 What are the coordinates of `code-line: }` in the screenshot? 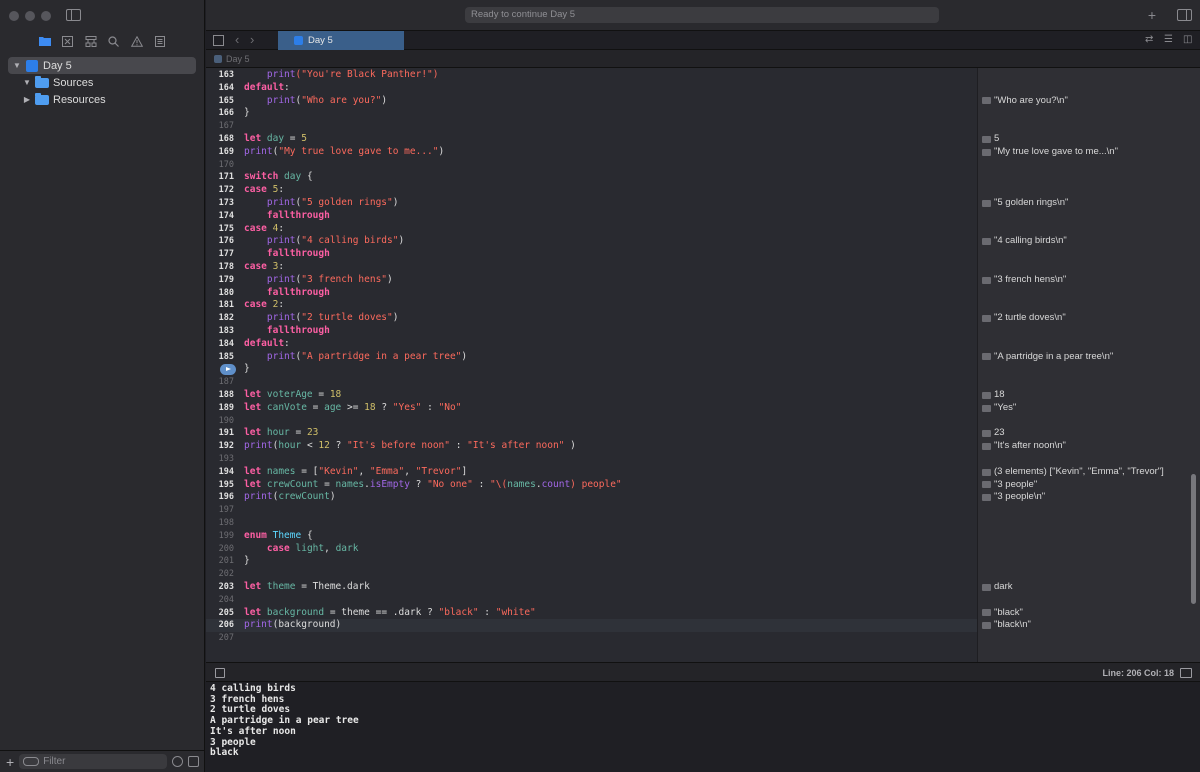 It's located at (591, 369).